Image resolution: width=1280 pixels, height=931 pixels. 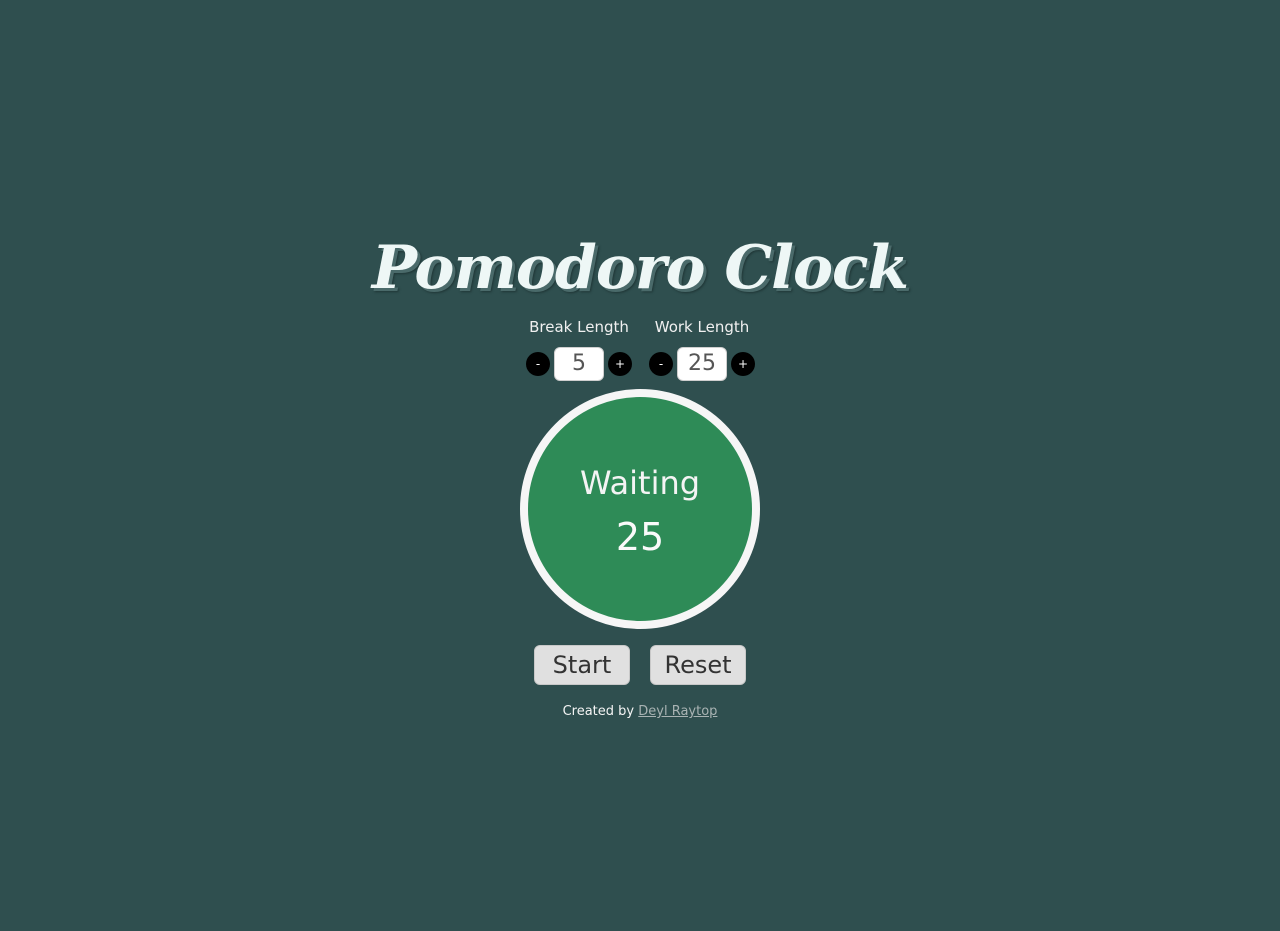 I want to click on break-decrement-button: -, so click(x=538, y=364).